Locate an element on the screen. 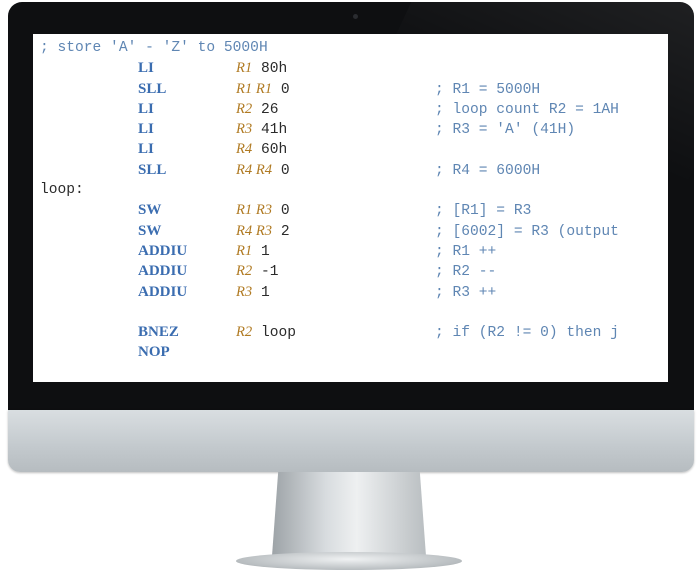 The height and width of the screenshot is (576, 698). code-comment: ; R2 -- is located at coordinates (466, 272).